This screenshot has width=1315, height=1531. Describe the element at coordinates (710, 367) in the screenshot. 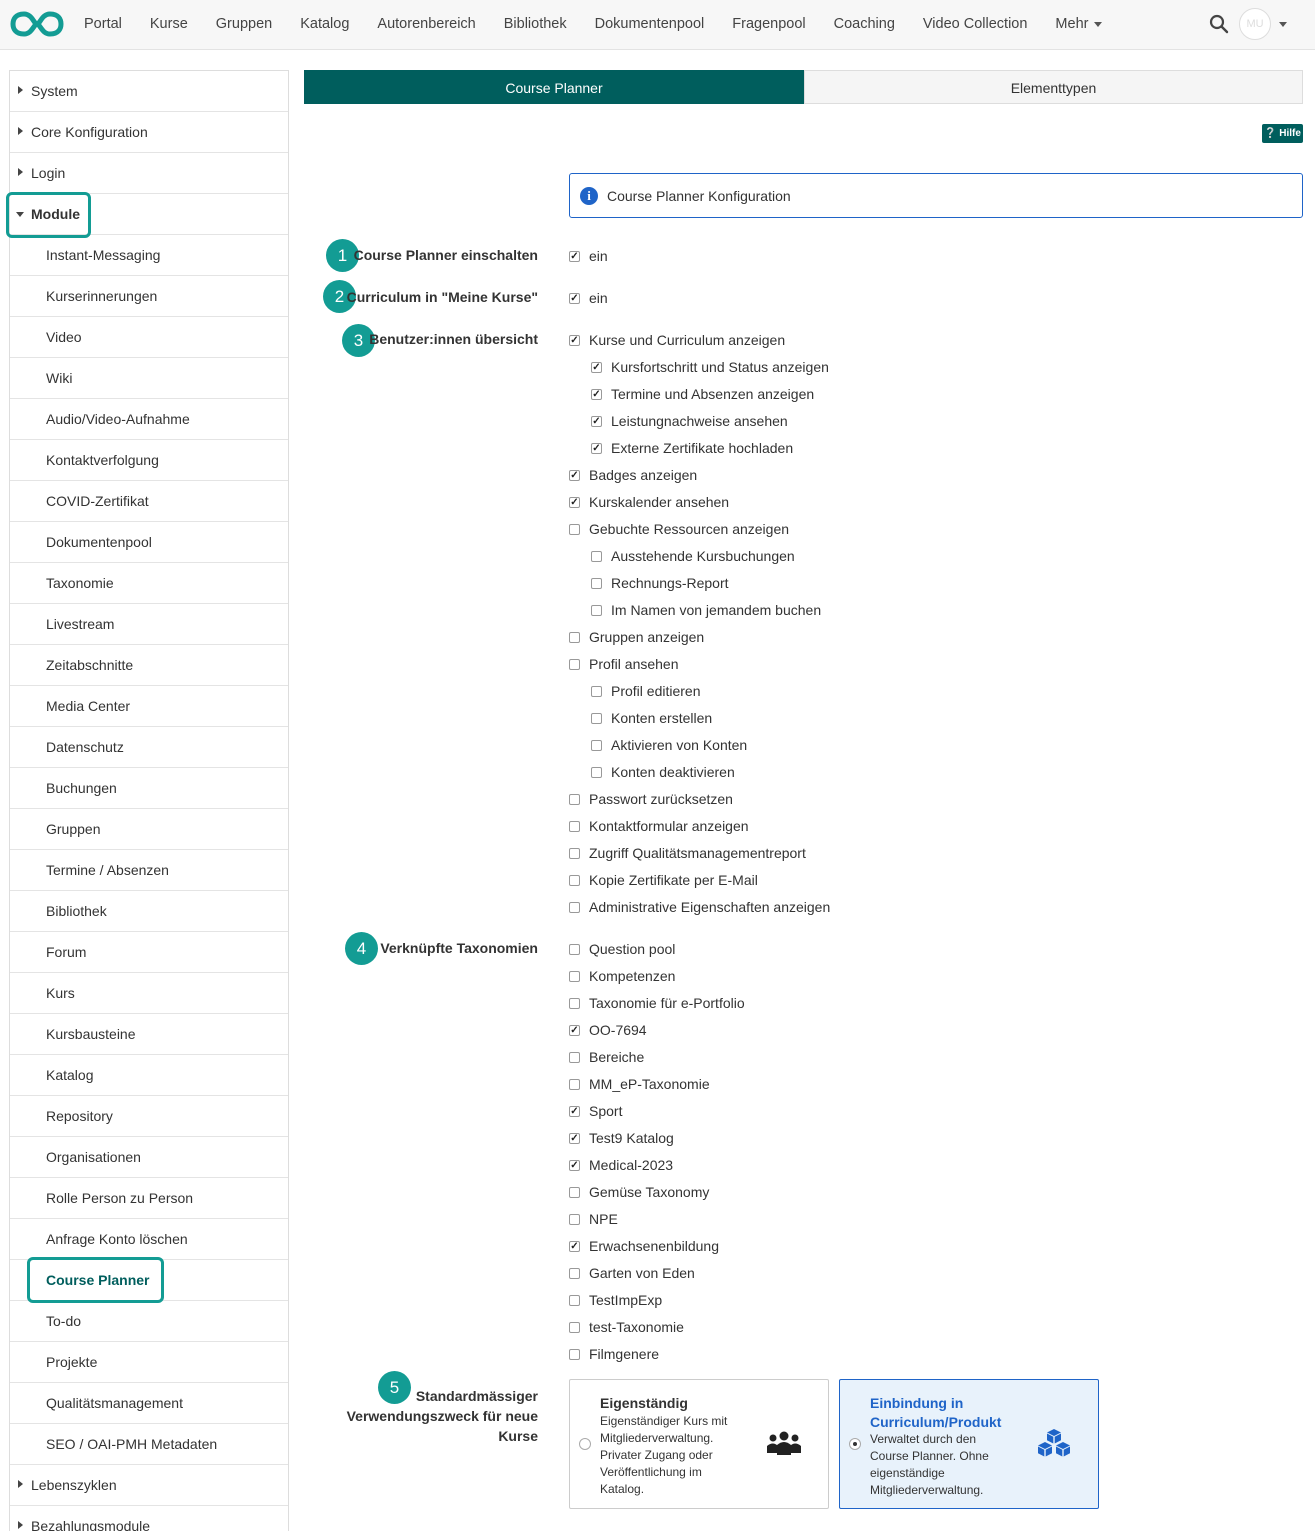

I see `overview-option-kursfortschritt-und-status-anzeigen: ✓ Kursfortschritt und Status anzeigen` at that location.